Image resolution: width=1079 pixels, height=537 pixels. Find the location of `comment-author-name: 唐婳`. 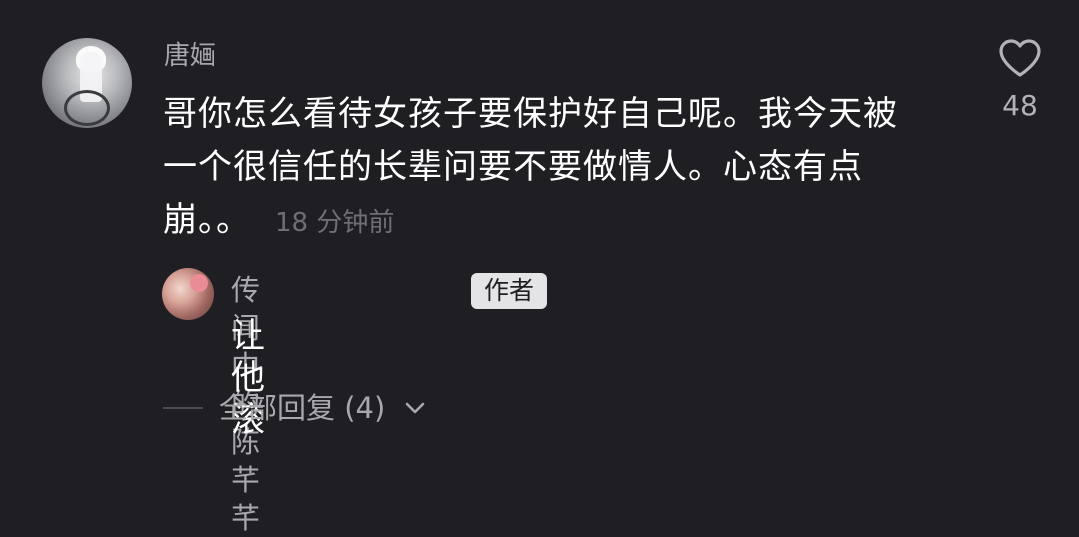

comment-author-name: 唐婳 is located at coordinates (190, 56).